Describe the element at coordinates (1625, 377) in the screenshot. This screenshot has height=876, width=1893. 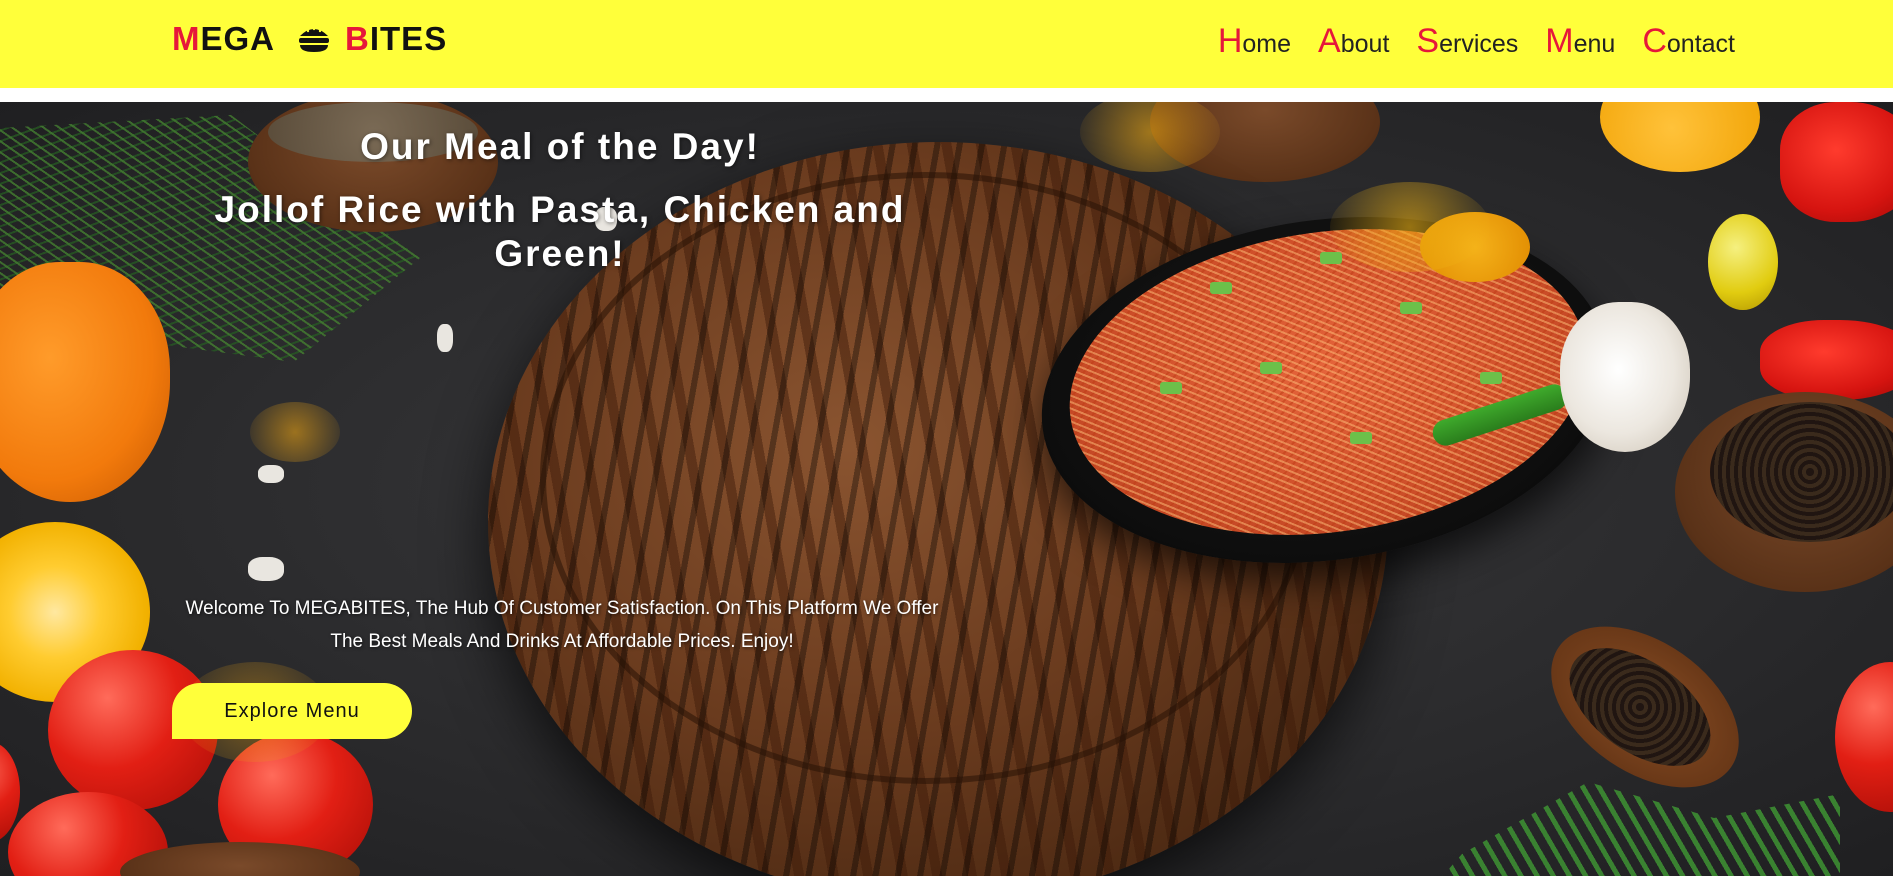
I see `garlic-decoration` at that location.